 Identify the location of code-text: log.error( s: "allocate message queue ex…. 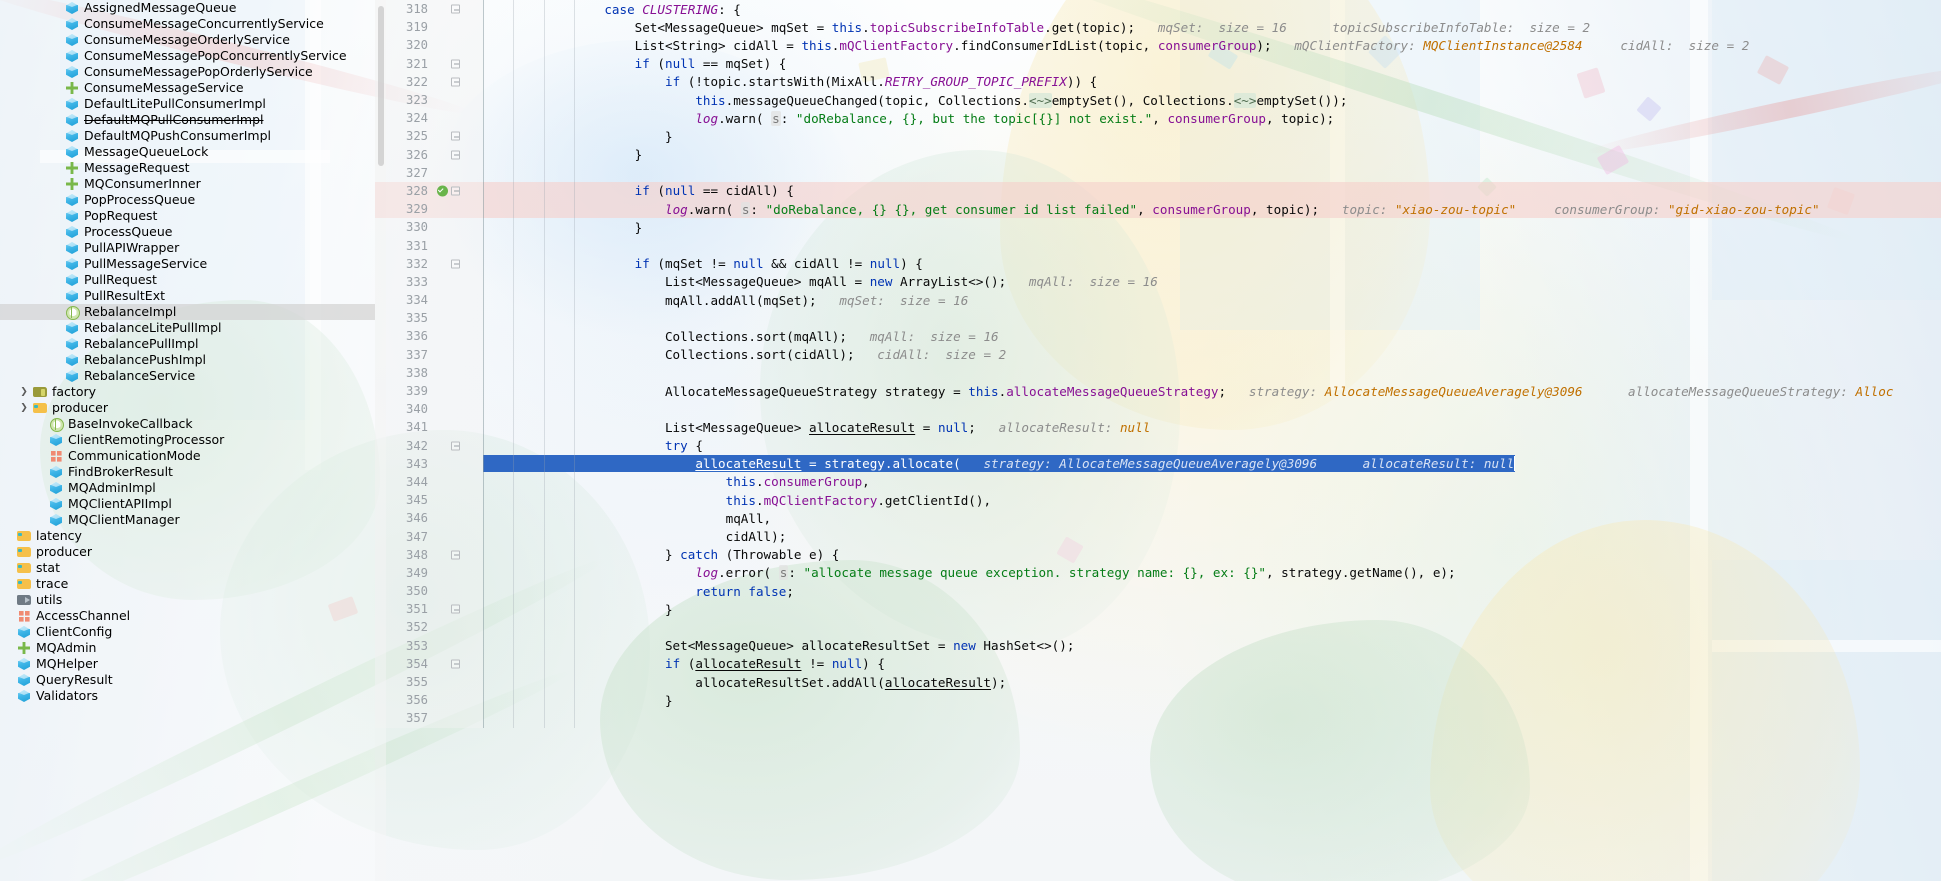
(1212, 572).